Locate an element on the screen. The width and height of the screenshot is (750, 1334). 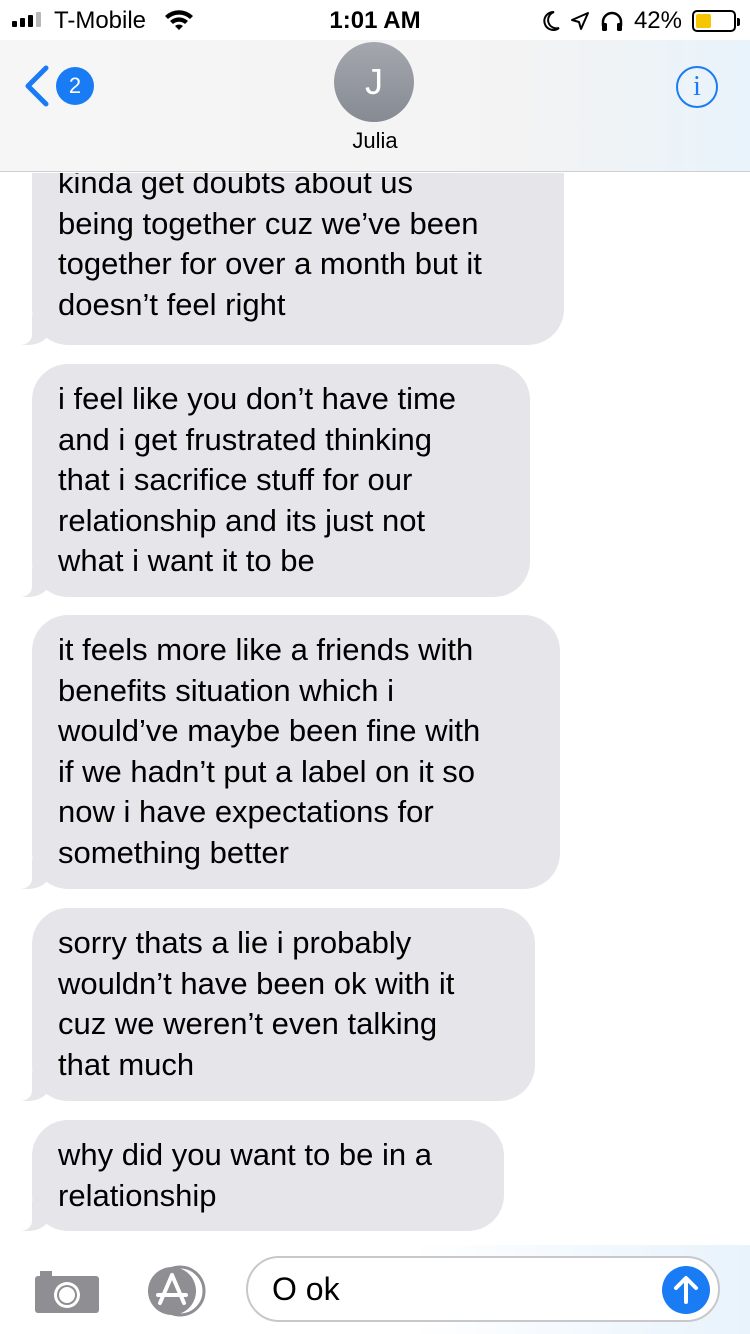
contact-avatar: J is located at coordinates (374, 82).